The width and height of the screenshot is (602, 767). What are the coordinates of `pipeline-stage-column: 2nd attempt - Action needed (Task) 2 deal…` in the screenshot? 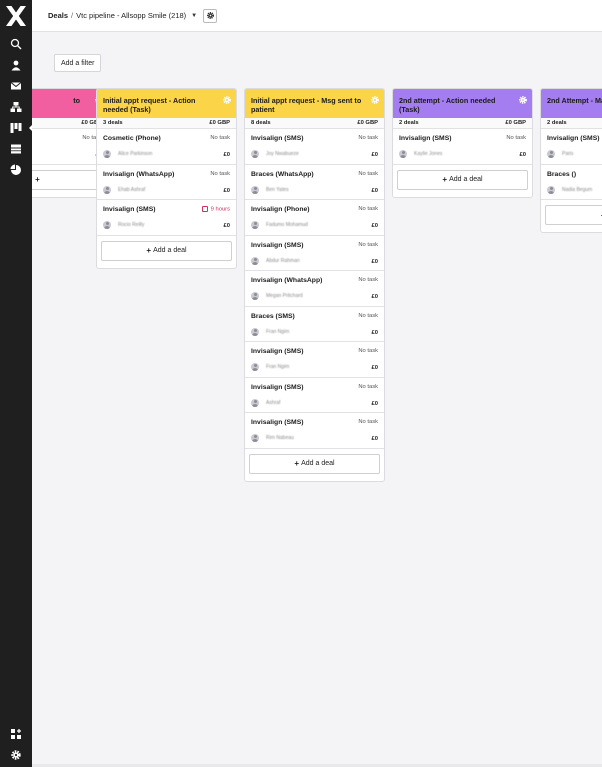 It's located at (462, 143).